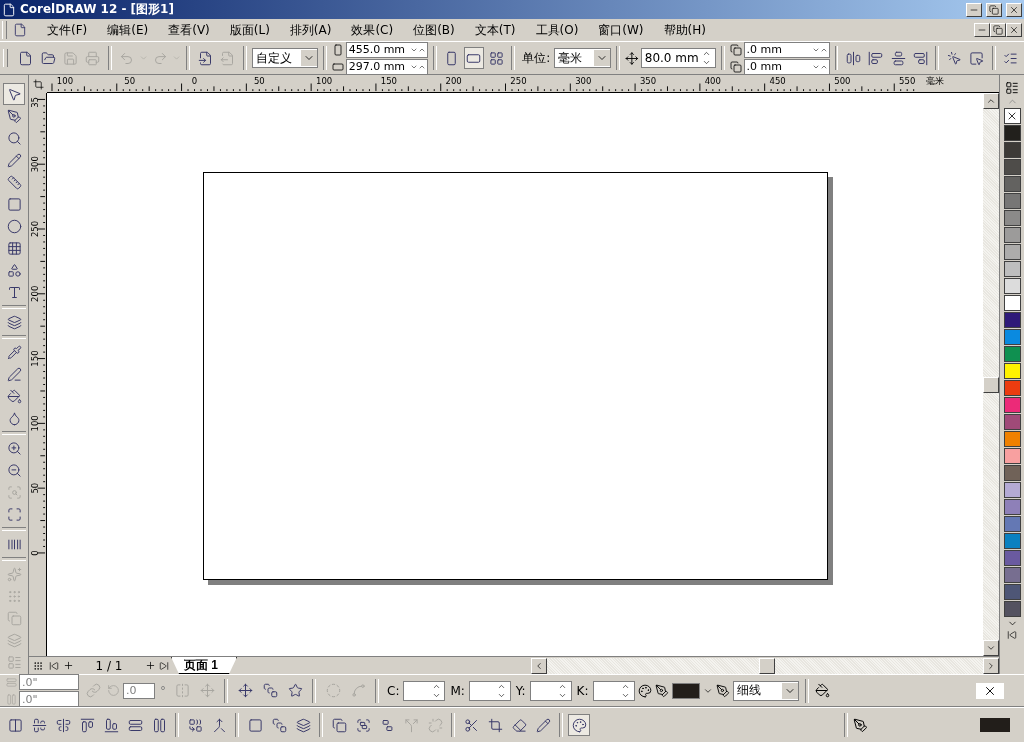 This screenshot has width=1024, height=742. Describe the element at coordinates (434, 30) in the screenshot. I see `menu-item: 位图(B)` at that location.